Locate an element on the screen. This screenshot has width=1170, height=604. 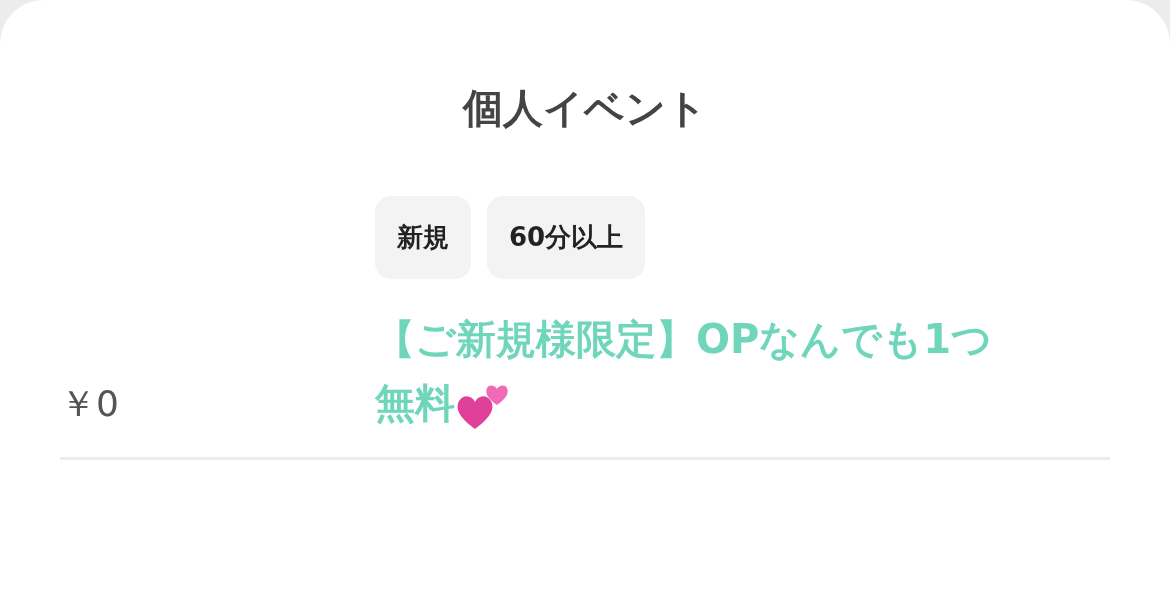
tag: 新規 is located at coordinates (423, 237).